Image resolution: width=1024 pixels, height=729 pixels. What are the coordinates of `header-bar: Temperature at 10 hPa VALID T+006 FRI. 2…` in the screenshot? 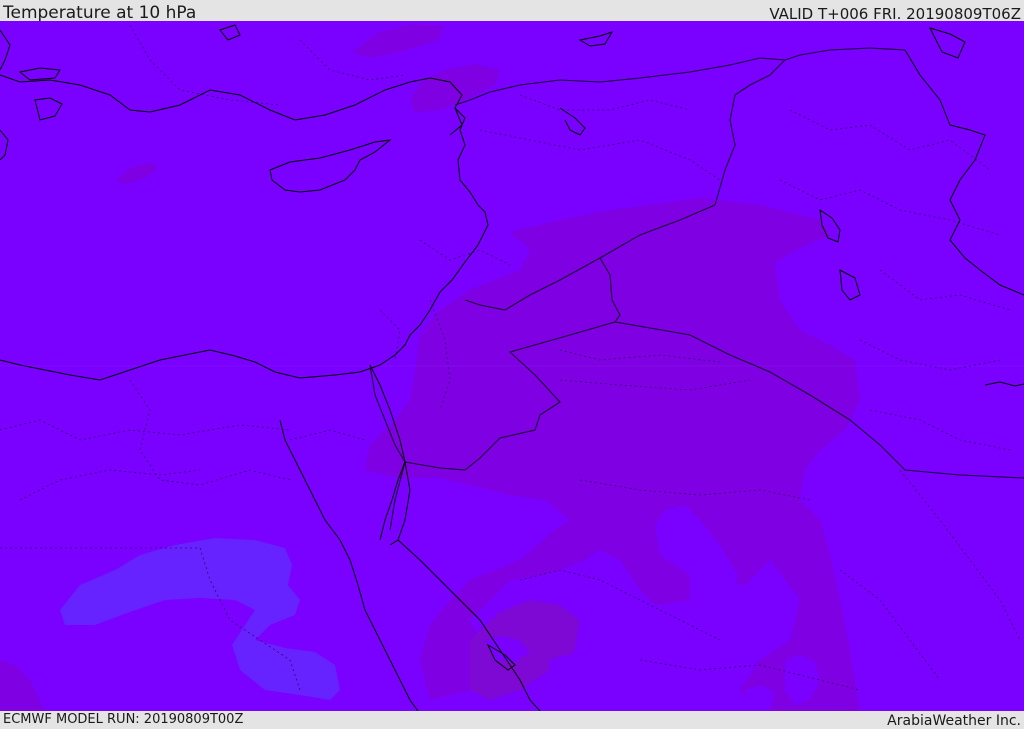 It's located at (512, 11).